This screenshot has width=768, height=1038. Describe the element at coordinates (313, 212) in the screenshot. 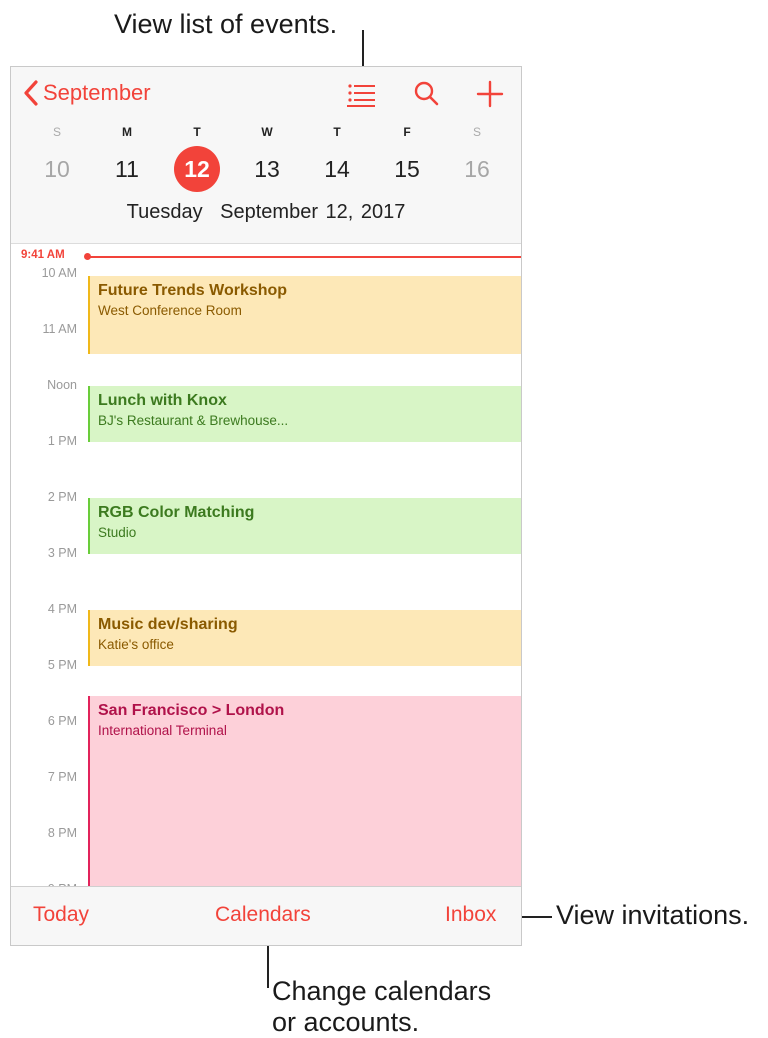

I see `selected-full-date: September 12, 2017` at that location.